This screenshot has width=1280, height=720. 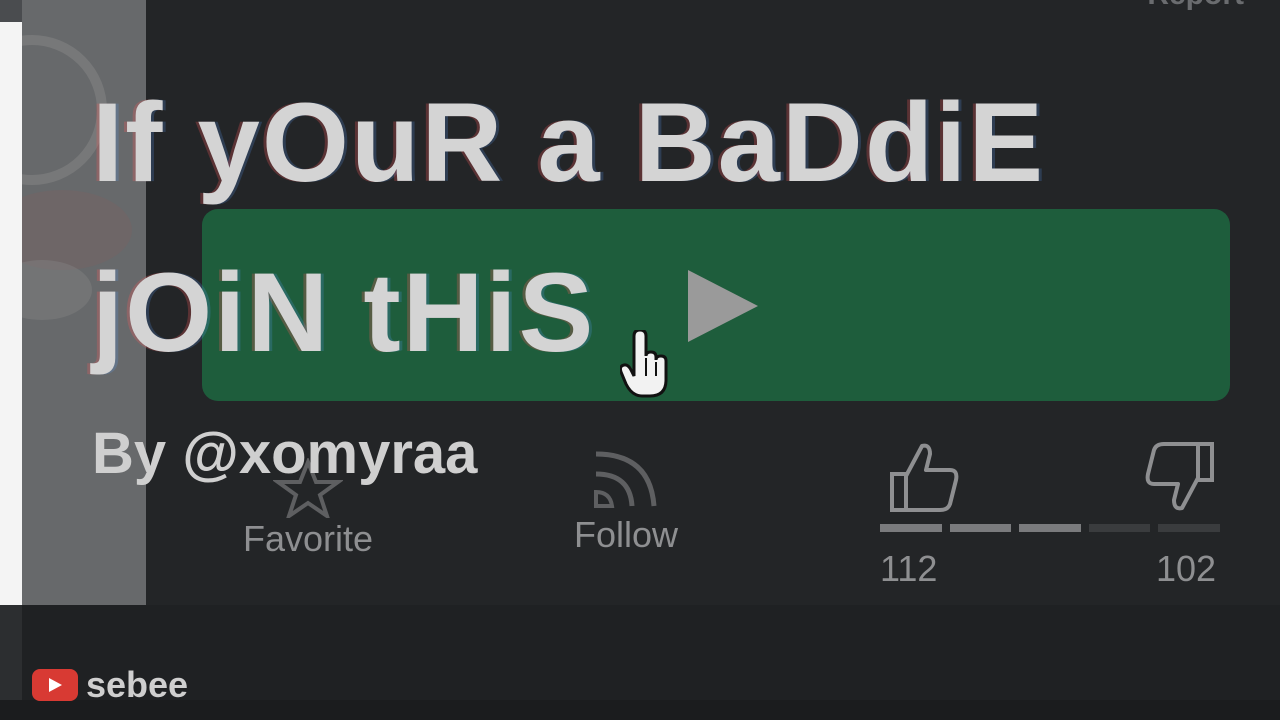 What do you see at coordinates (137, 684) in the screenshot?
I see `channel-name: sebee` at bounding box center [137, 684].